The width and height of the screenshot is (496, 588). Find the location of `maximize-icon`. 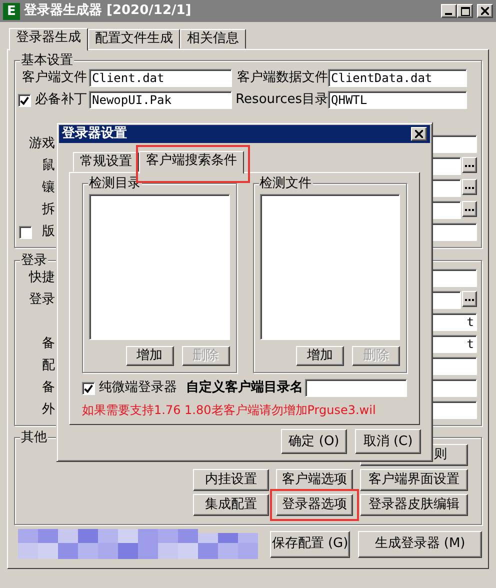

maximize-icon is located at coordinates (465, 11).